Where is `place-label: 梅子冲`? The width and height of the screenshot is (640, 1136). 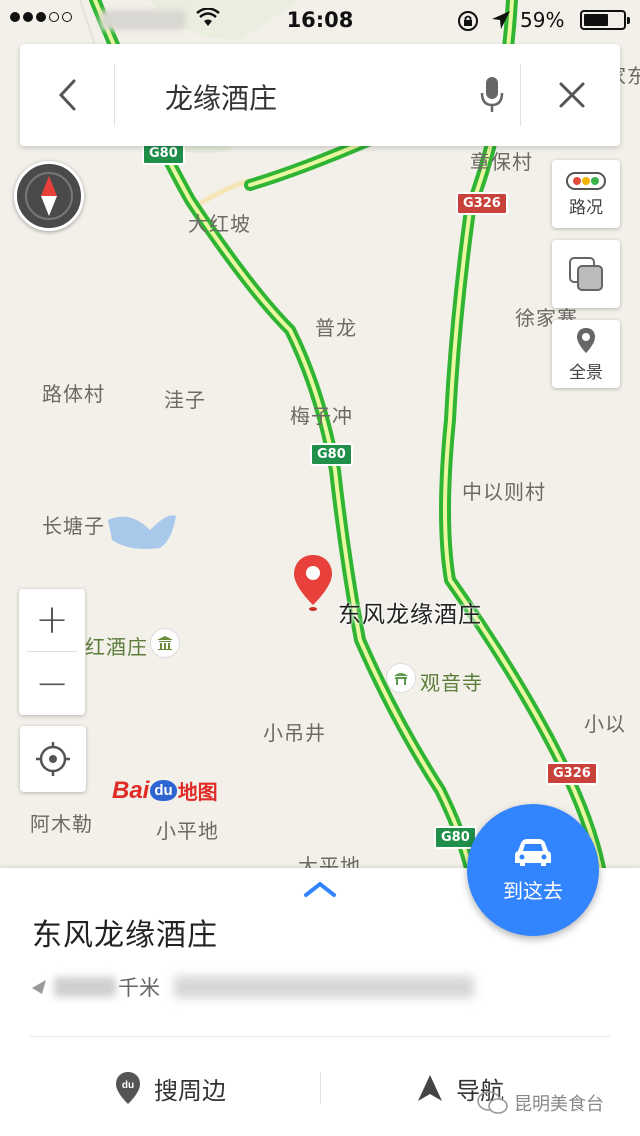
place-label: 梅子冲 is located at coordinates (321, 416).